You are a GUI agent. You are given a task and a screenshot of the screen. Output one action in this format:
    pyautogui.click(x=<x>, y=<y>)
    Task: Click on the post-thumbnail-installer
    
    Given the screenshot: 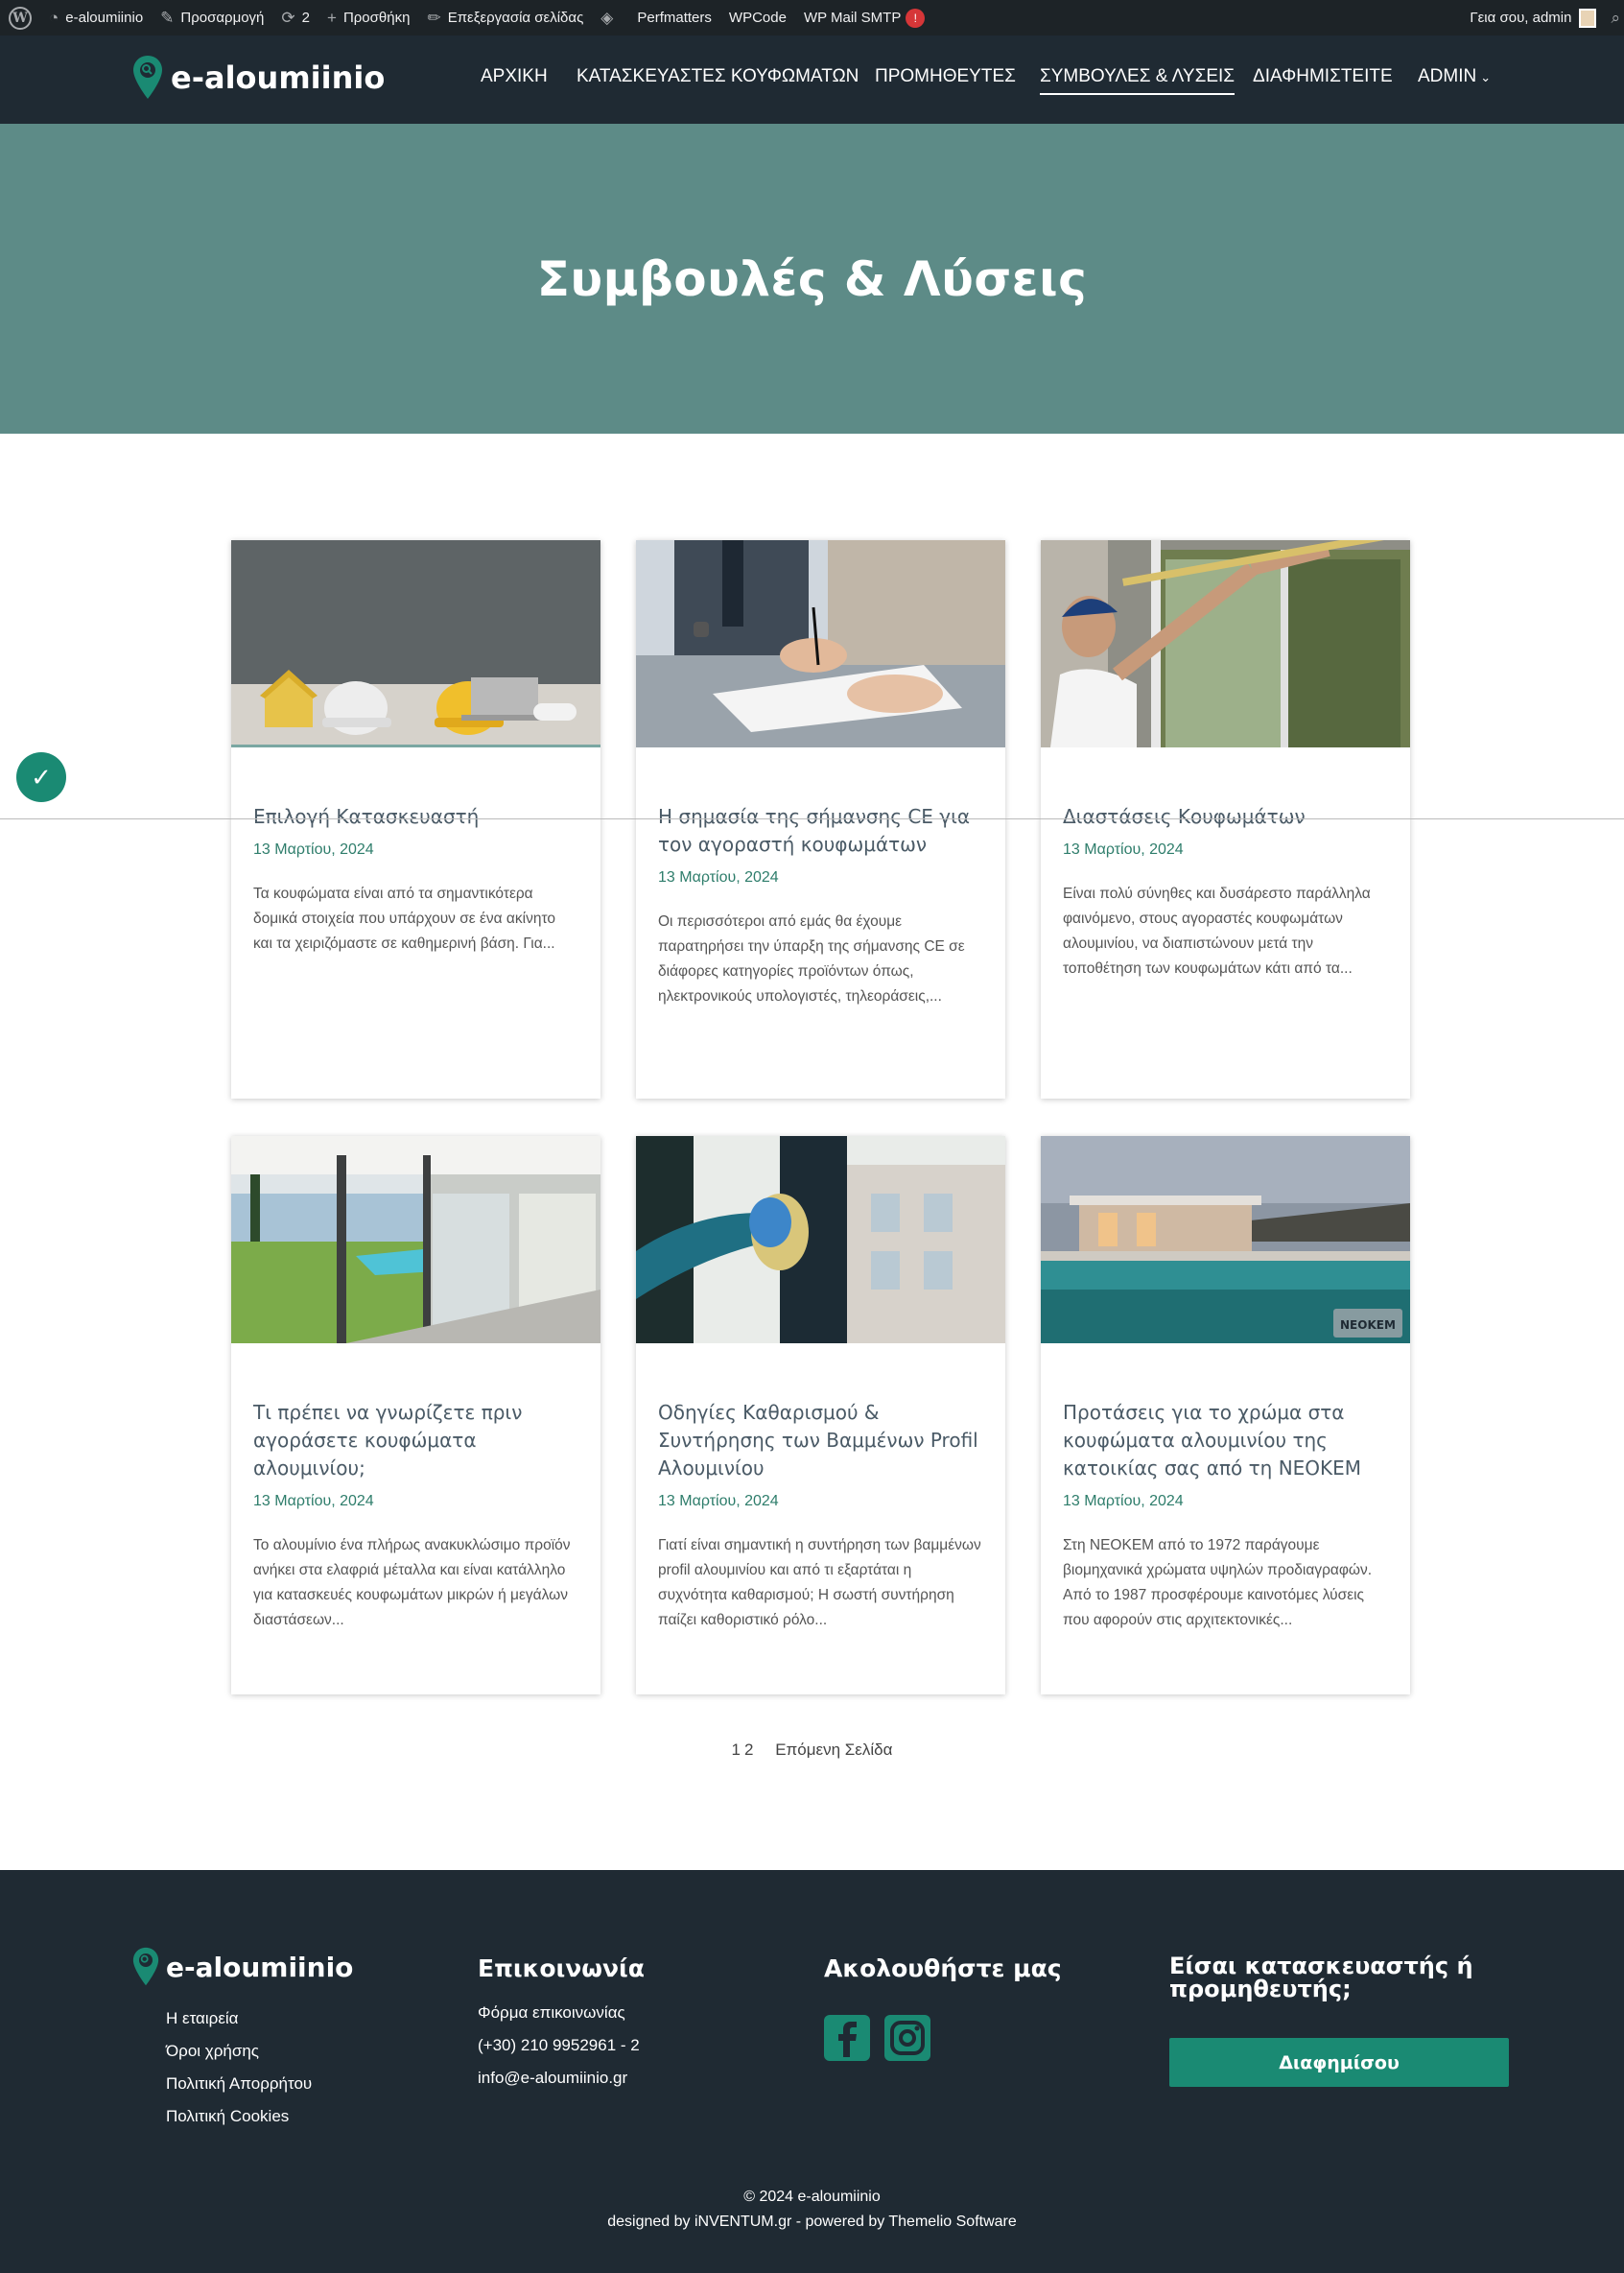 What is the action you would take?
    pyautogui.click(x=1225, y=643)
    